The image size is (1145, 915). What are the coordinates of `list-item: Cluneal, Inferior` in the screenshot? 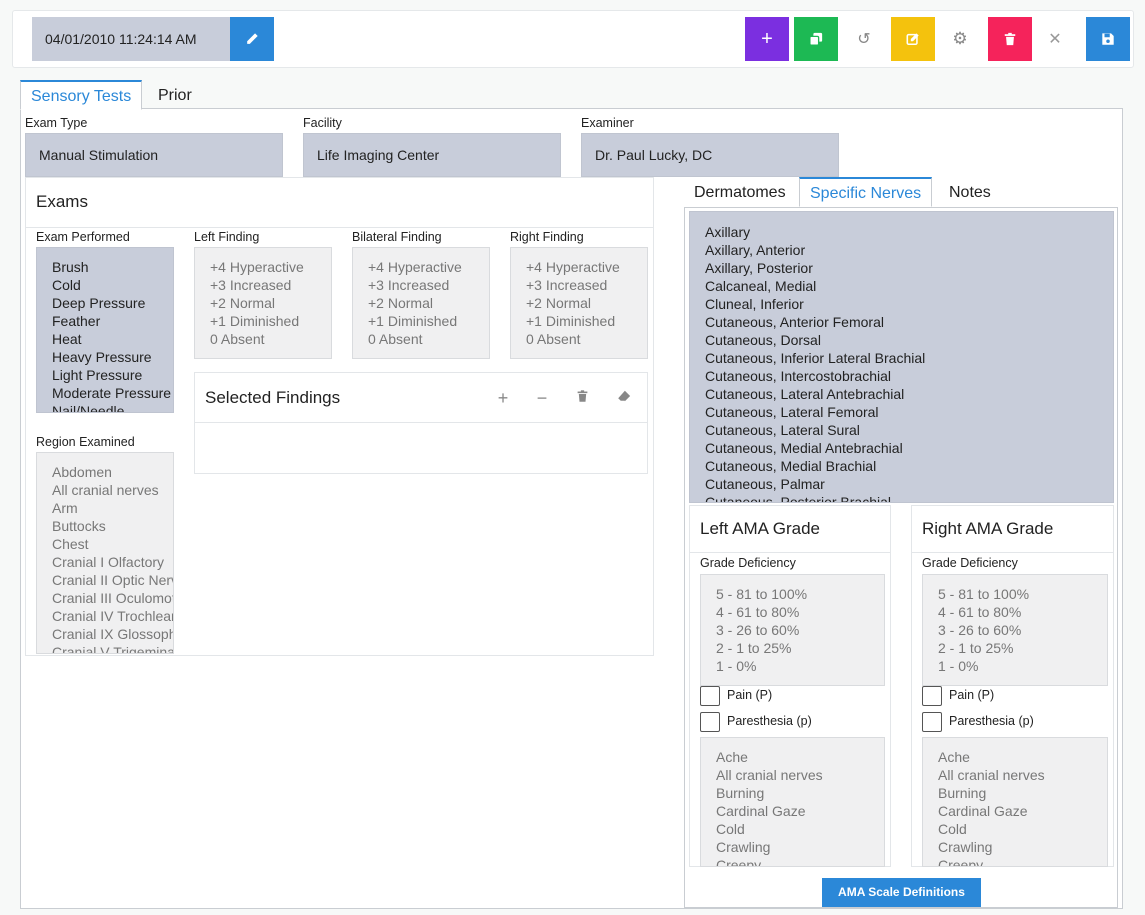 It's located at (909, 304).